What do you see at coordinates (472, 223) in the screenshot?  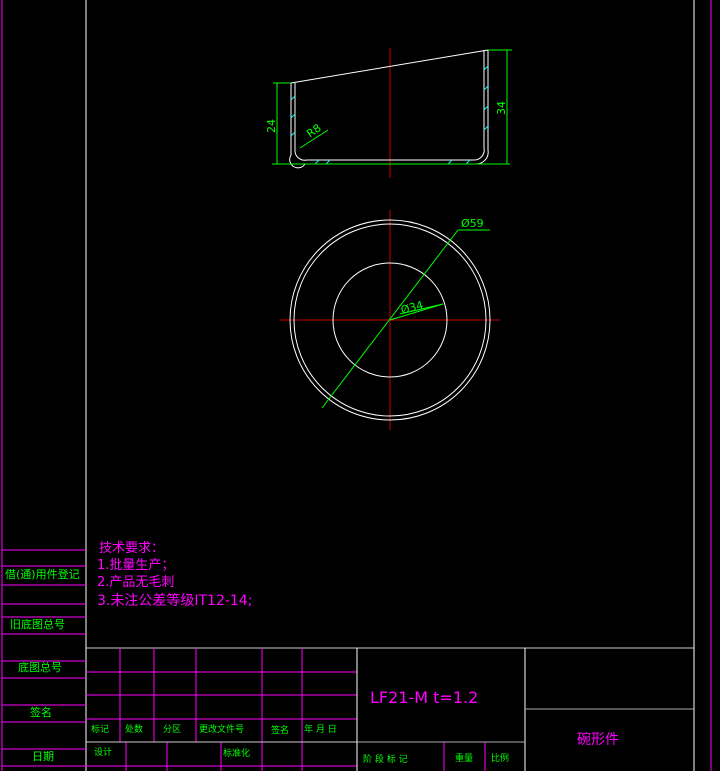 I see `dimension-dia-59: Ø59` at bounding box center [472, 223].